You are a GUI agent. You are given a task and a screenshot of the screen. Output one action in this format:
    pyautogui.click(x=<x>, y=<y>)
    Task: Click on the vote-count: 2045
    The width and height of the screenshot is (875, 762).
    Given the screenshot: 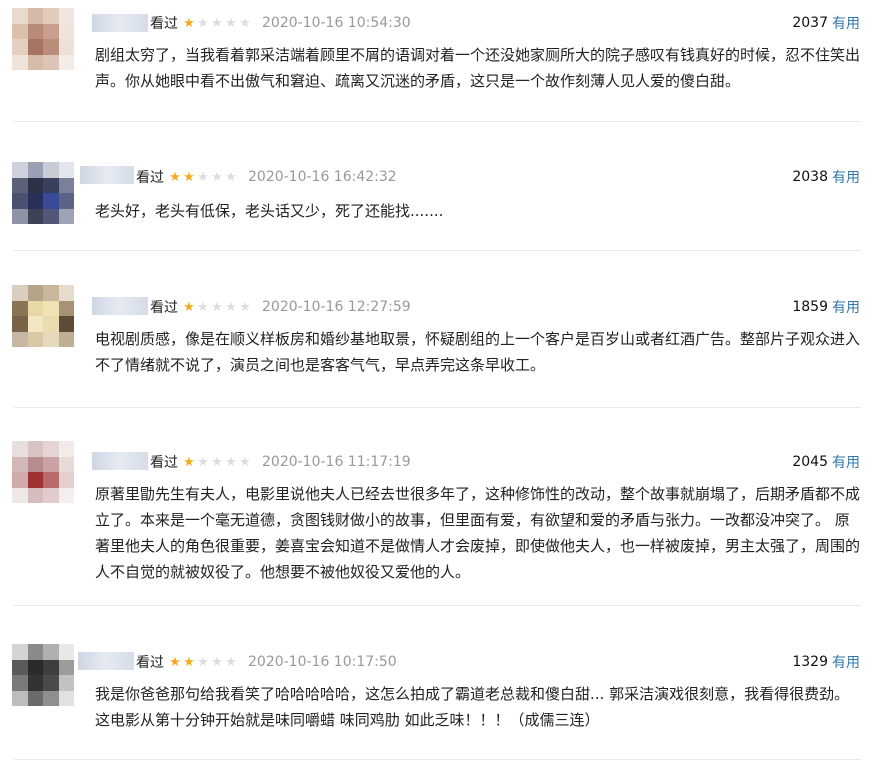 What is the action you would take?
    pyautogui.click(x=810, y=462)
    